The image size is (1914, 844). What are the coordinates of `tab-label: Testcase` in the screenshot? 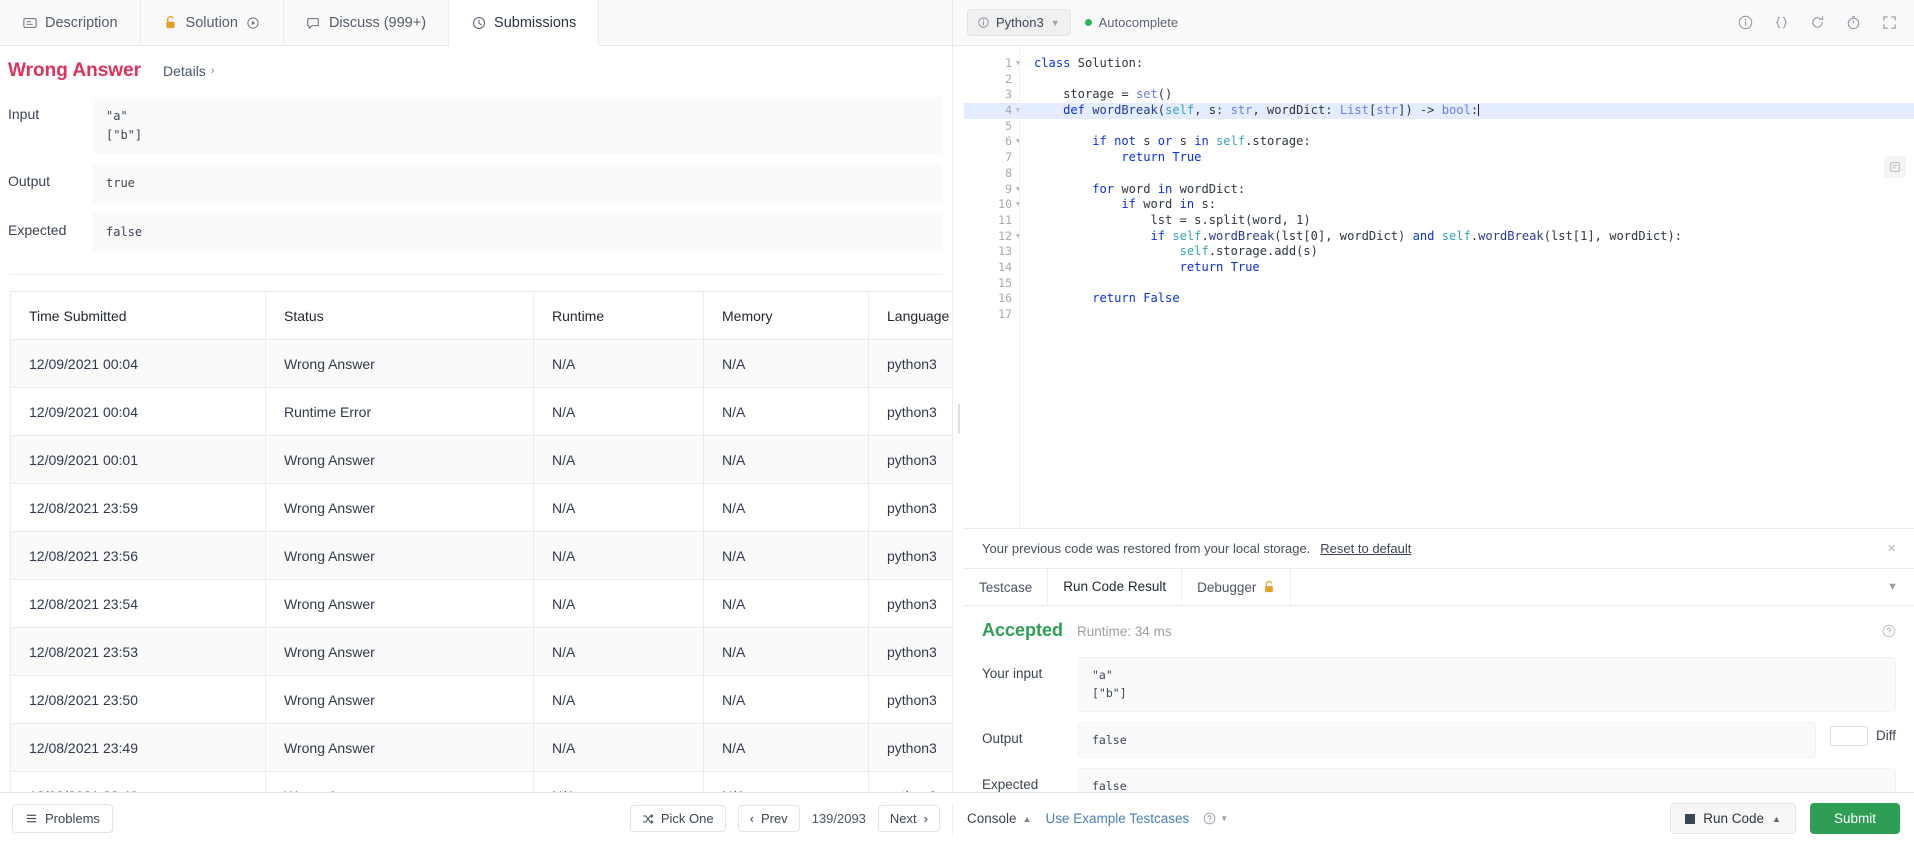 It's located at (1006, 587).